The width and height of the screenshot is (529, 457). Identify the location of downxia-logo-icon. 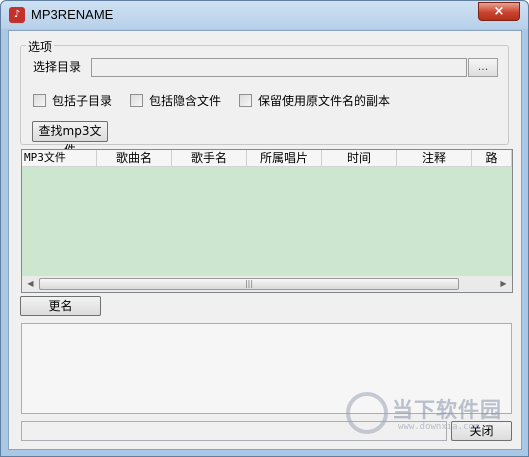
(367, 413).